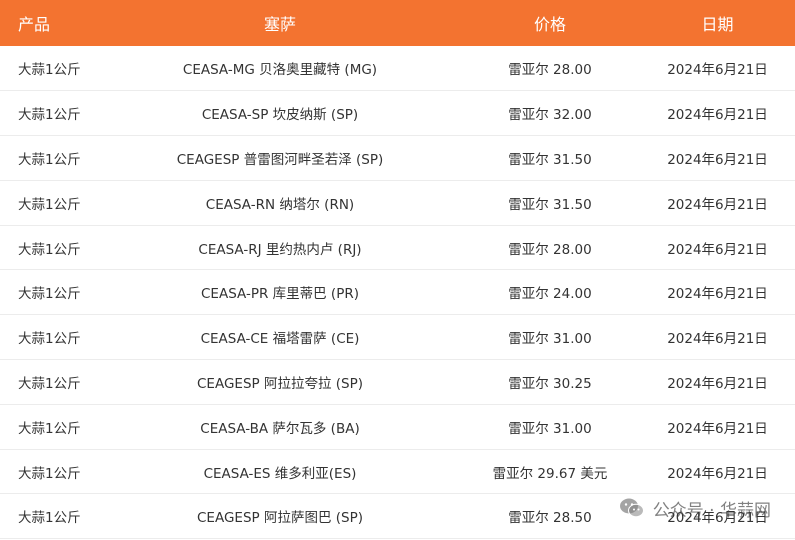 The width and height of the screenshot is (795, 540). I want to click on header-price: 价格, so click(549, 24).